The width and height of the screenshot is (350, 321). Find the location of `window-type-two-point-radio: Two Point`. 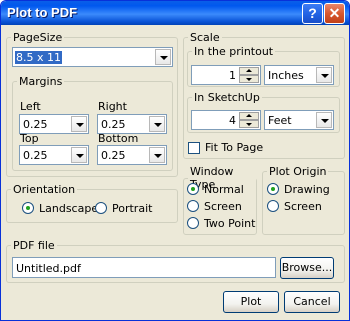

window-type-two-point-radio: Two Point is located at coordinates (221, 223).